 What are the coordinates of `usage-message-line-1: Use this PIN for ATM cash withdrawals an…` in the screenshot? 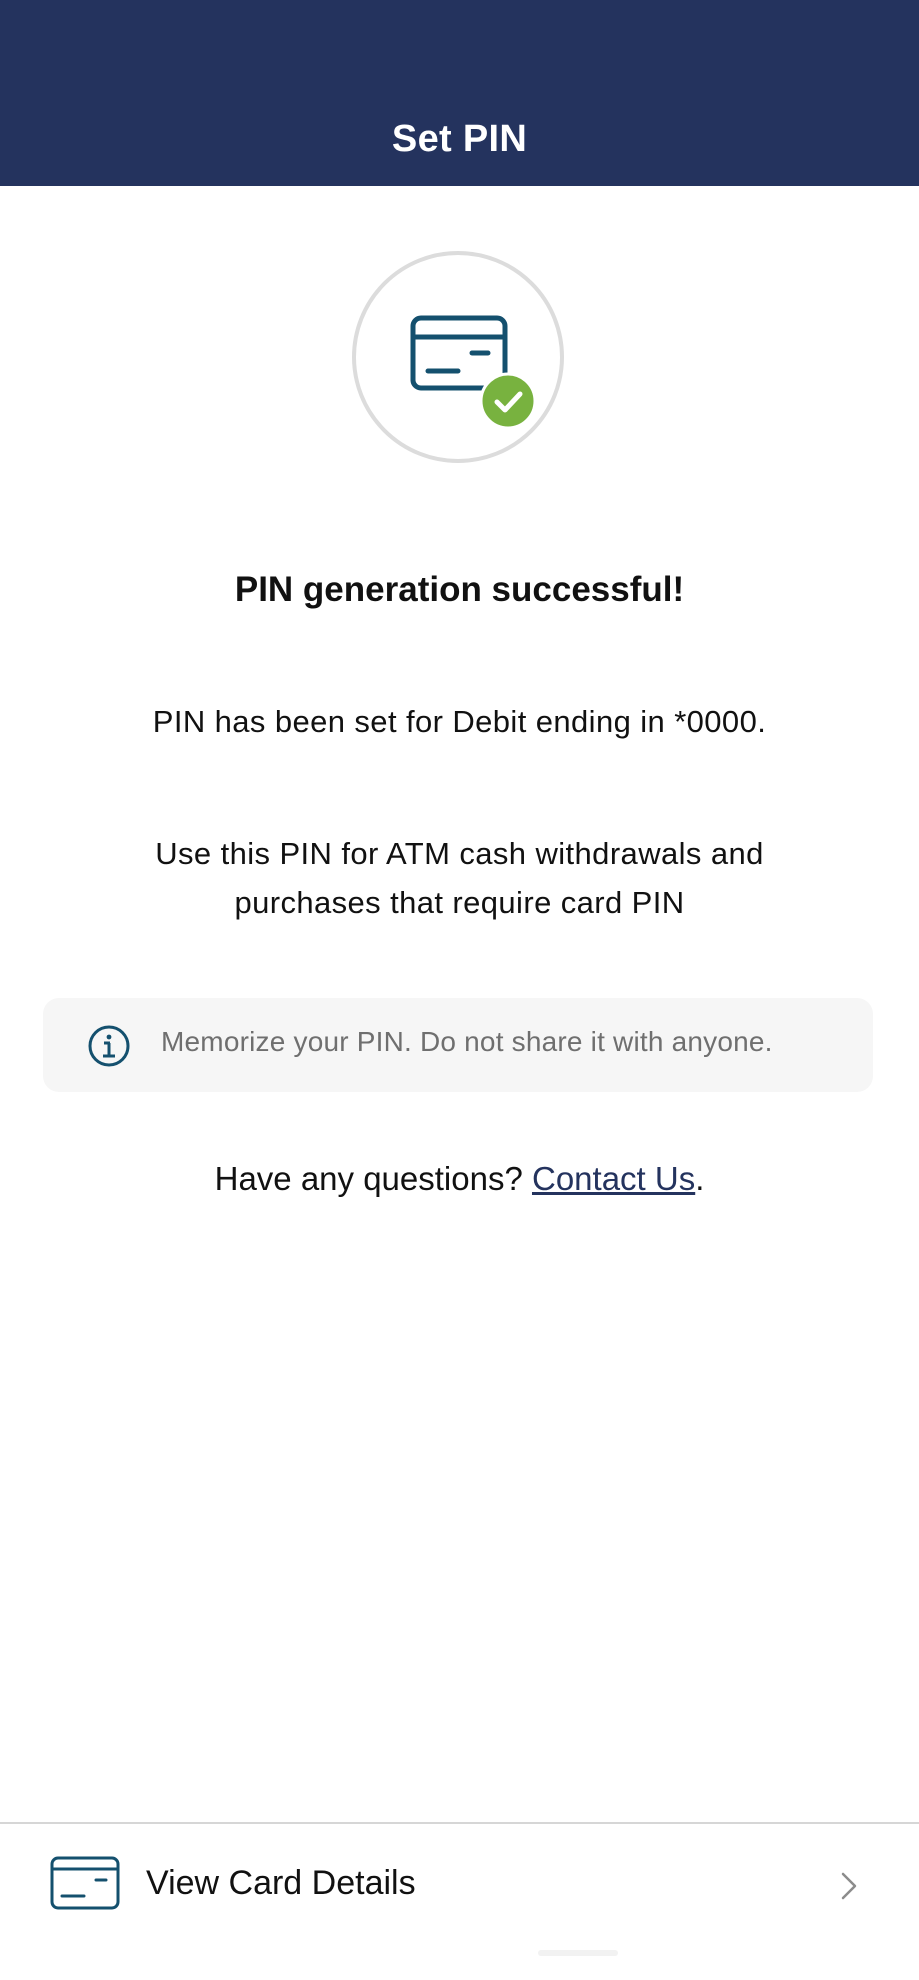 It's located at (459, 853).